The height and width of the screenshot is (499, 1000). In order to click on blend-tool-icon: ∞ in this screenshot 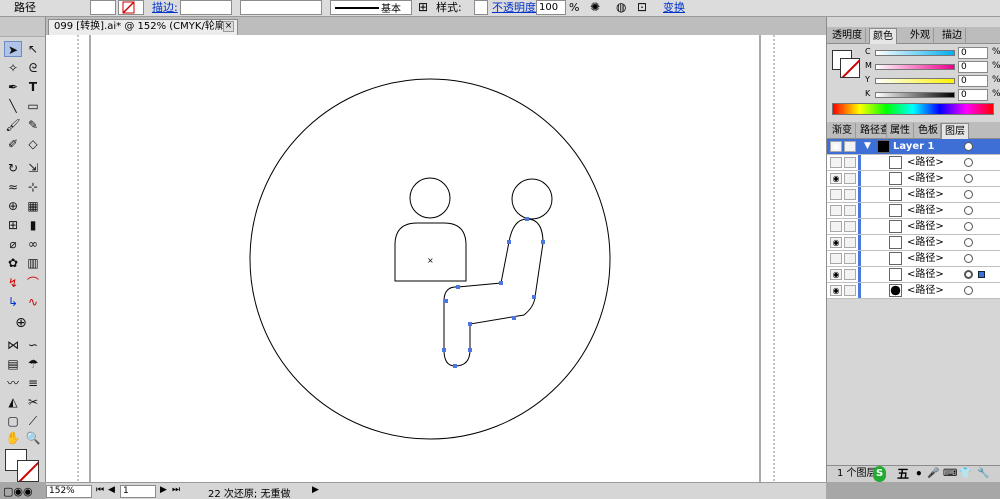, I will do `click(33, 244)`.